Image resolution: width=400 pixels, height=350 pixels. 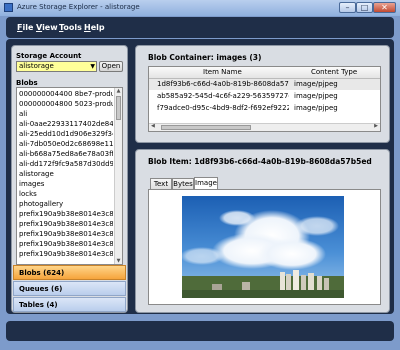 I want to click on tab-bytes: Bytes, so click(x=183, y=183).